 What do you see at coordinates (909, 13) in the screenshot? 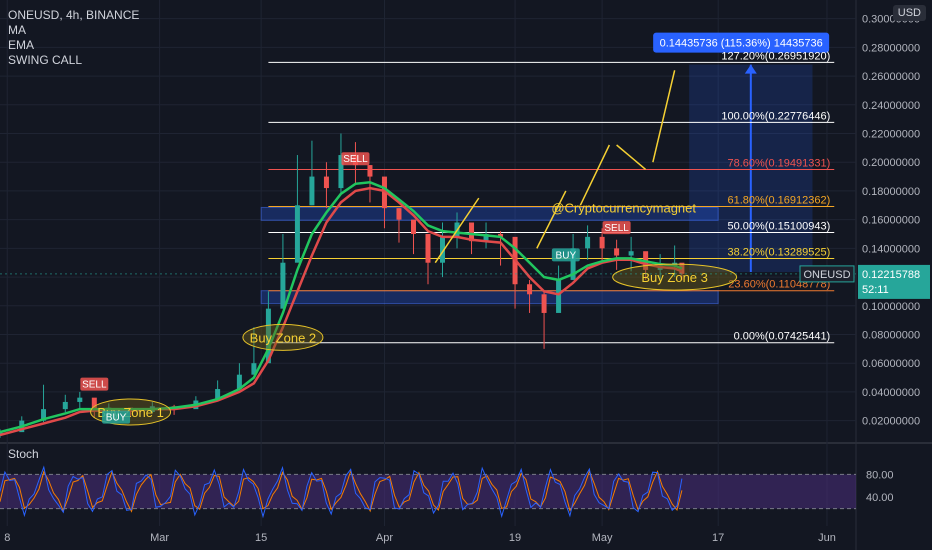
I see `currency-button: USD` at bounding box center [909, 13].